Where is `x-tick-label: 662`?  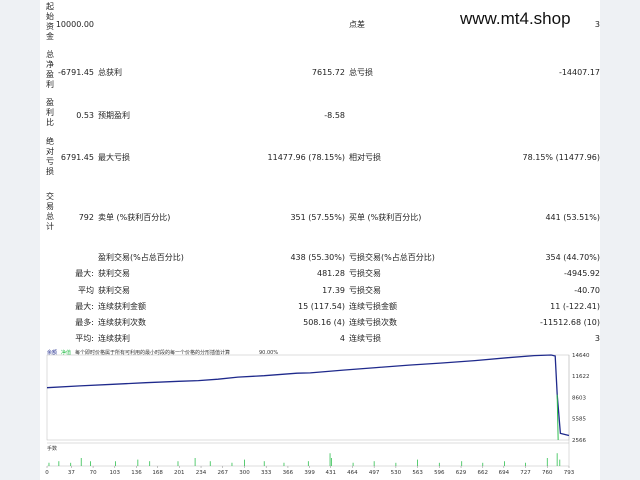
x-tick-label: 662 is located at coordinates (483, 473).